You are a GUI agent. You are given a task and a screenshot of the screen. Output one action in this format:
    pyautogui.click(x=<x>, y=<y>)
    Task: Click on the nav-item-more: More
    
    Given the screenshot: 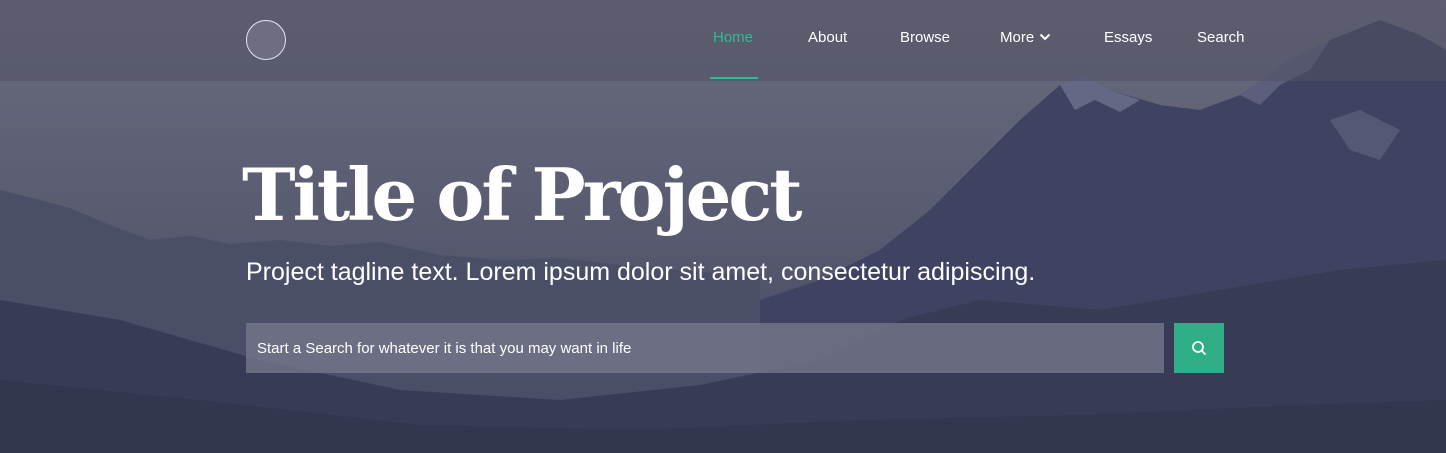 What is the action you would take?
    pyautogui.click(x=1025, y=37)
    